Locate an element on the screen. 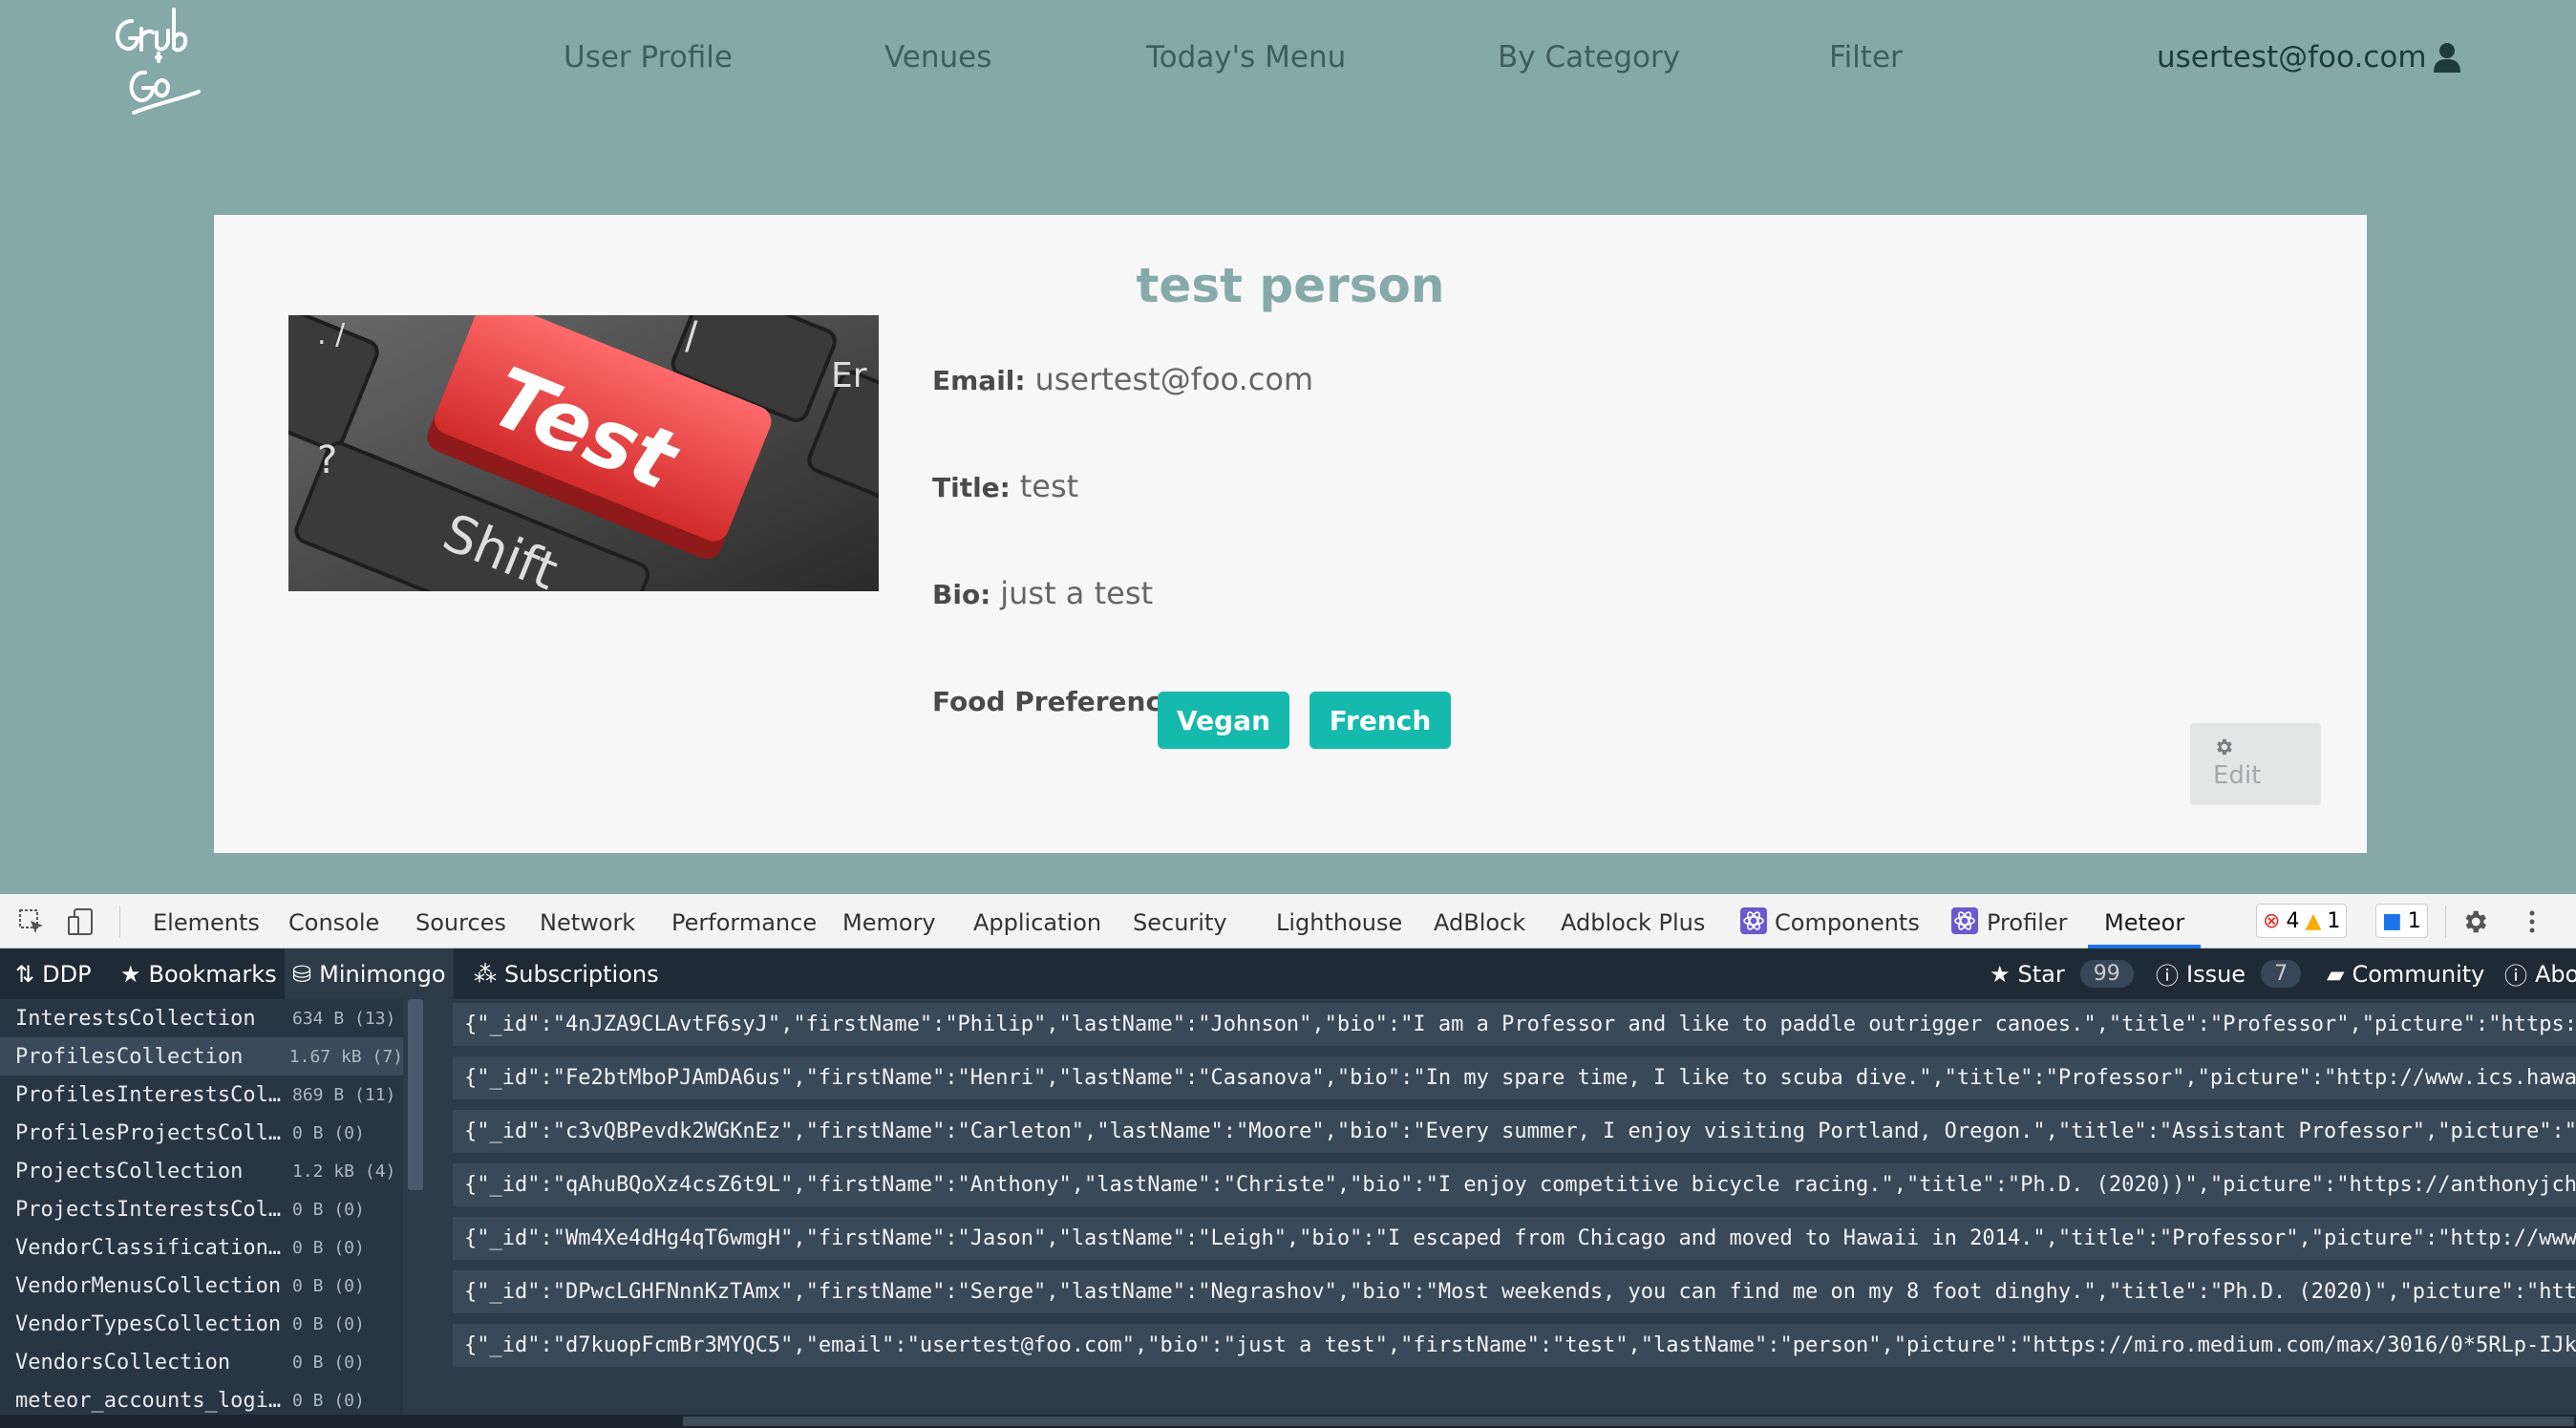  tab-meteor: Meteor is located at coordinates (2144, 922).